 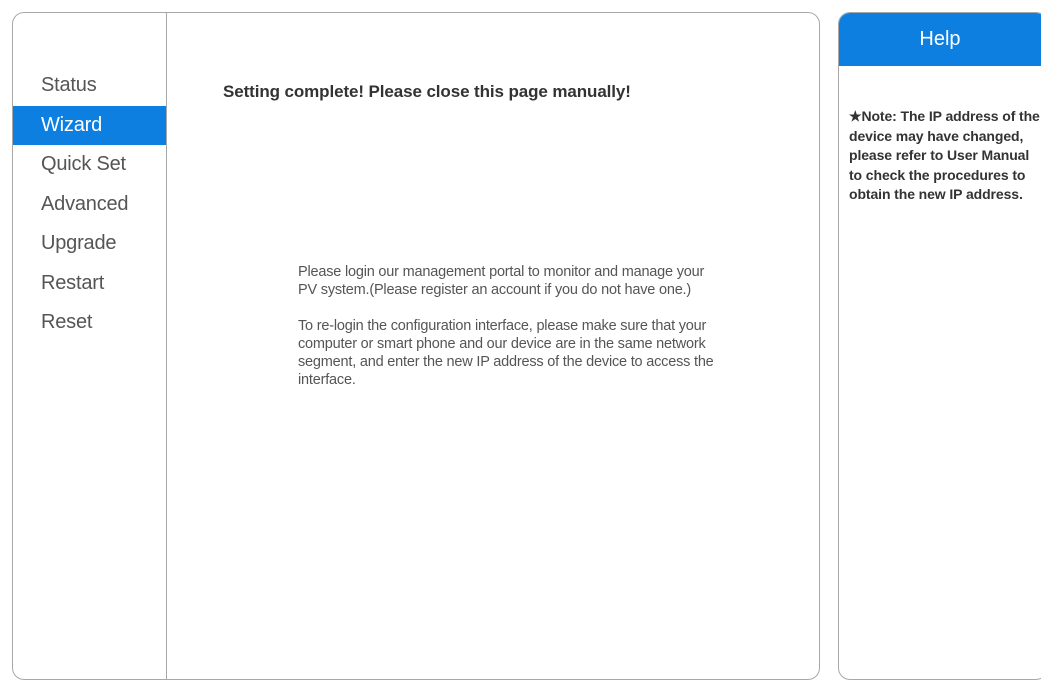 I want to click on sidebar-item-quick-set: Quick Set, so click(x=89, y=165).